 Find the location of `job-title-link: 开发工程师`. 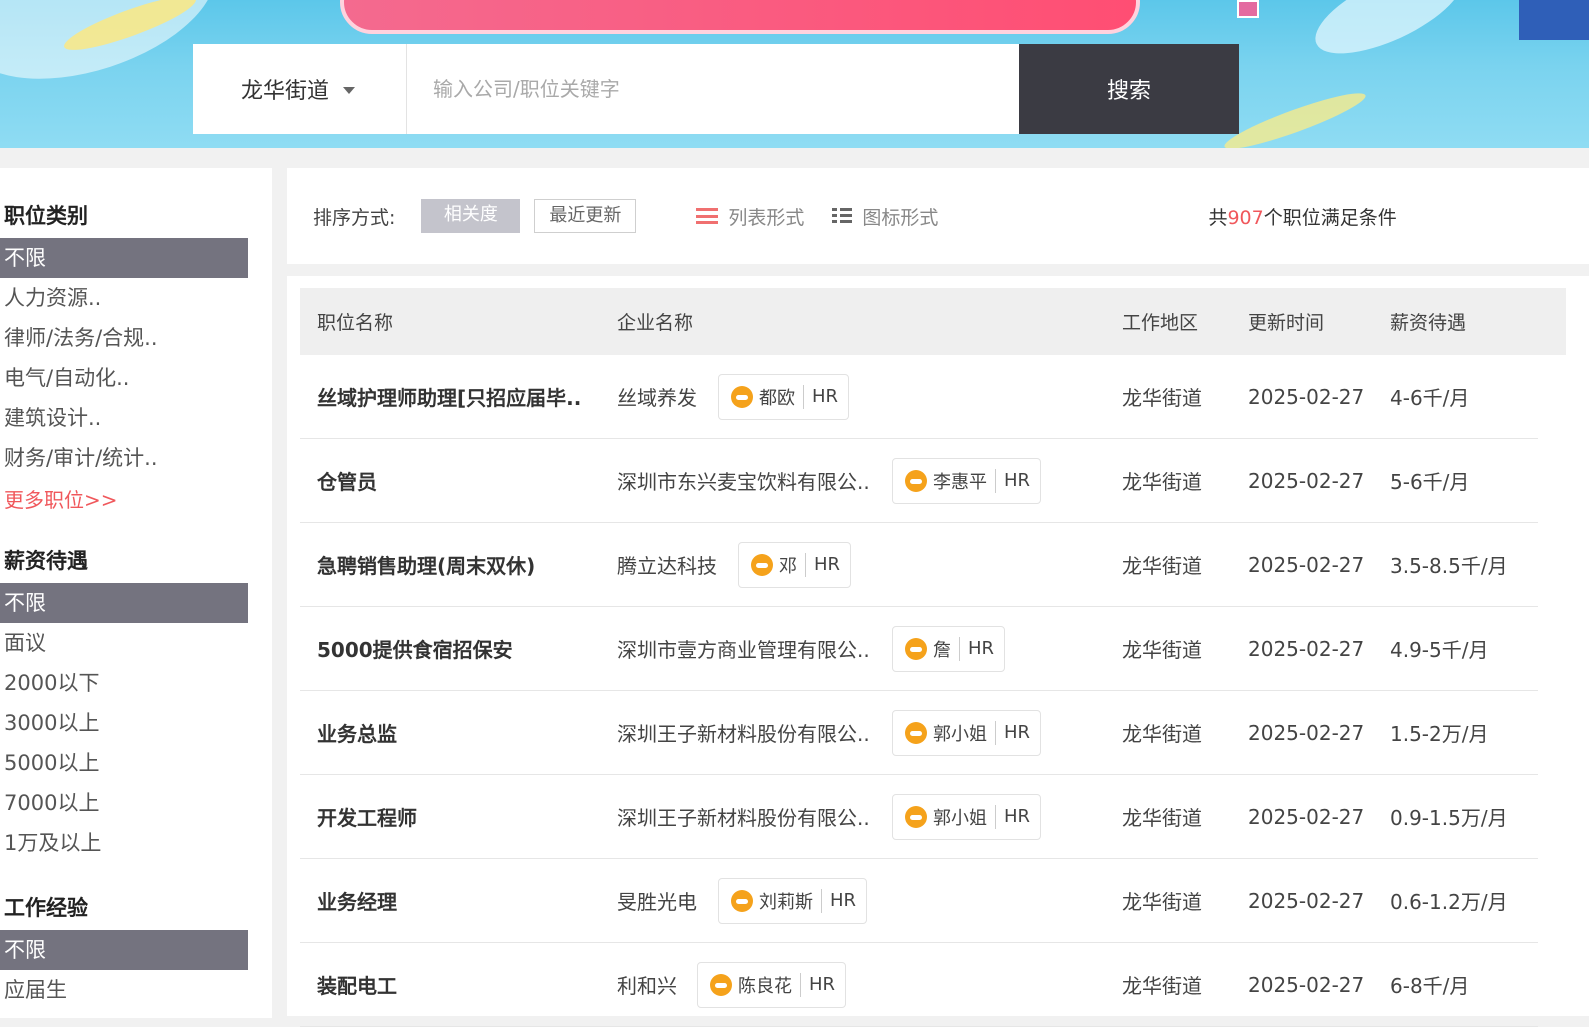

job-title-link: 开发工程师 is located at coordinates (367, 816).